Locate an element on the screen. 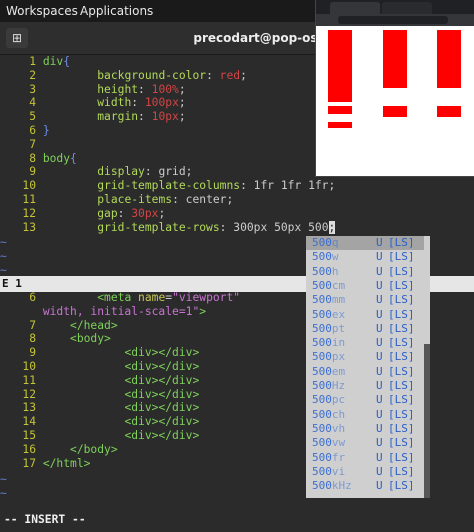 The height and width of the screenshot is (532, 474). browser-preview-window is located at coordinates (395, 88).